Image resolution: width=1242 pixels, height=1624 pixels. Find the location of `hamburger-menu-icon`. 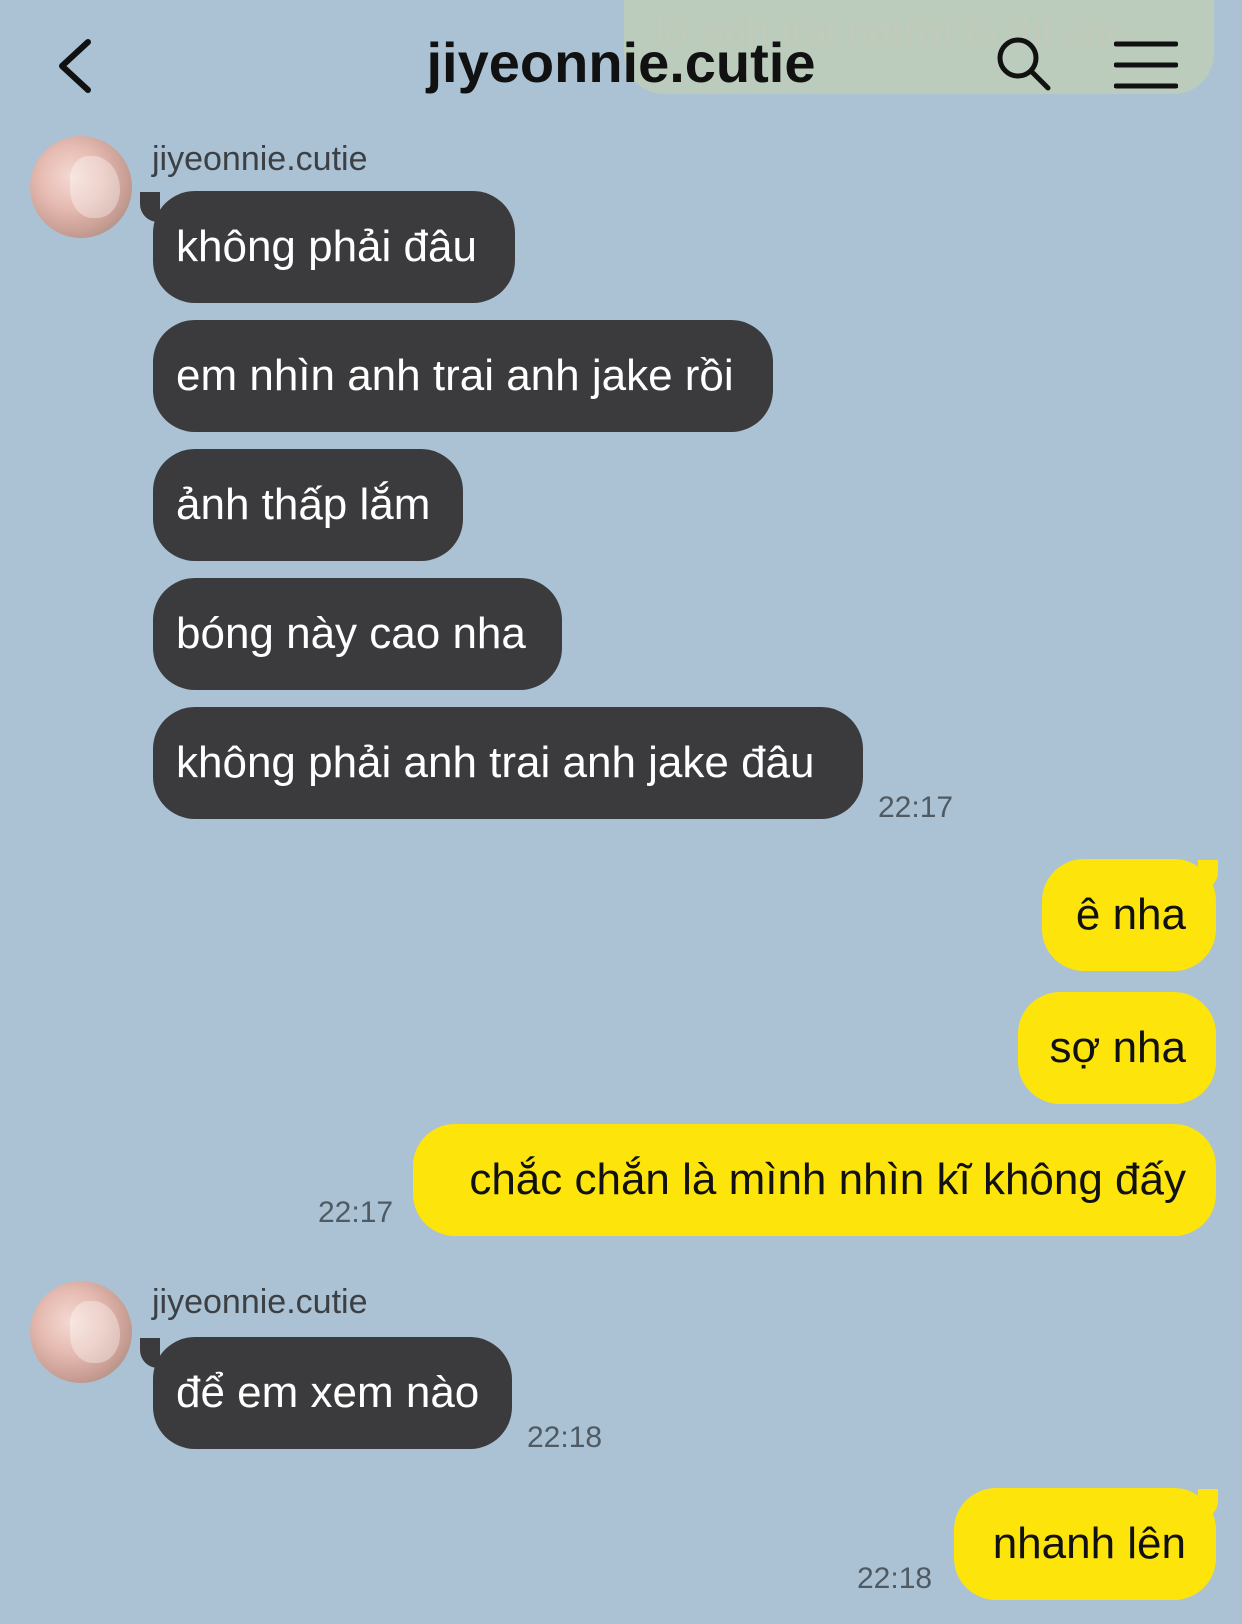

hamburger-menu-icon is located at coordinates (1146, 65).